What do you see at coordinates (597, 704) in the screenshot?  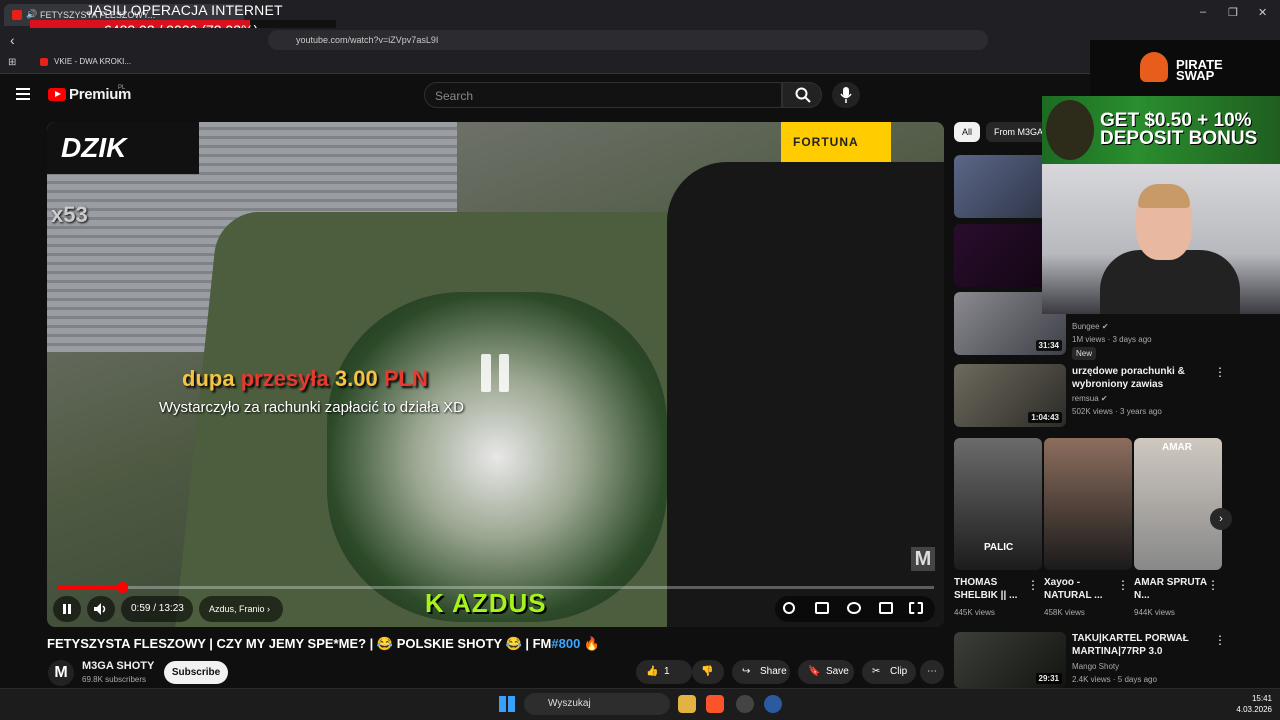 I see `taskbar-search: Wyszukaj` at bounding box center [597, 704].